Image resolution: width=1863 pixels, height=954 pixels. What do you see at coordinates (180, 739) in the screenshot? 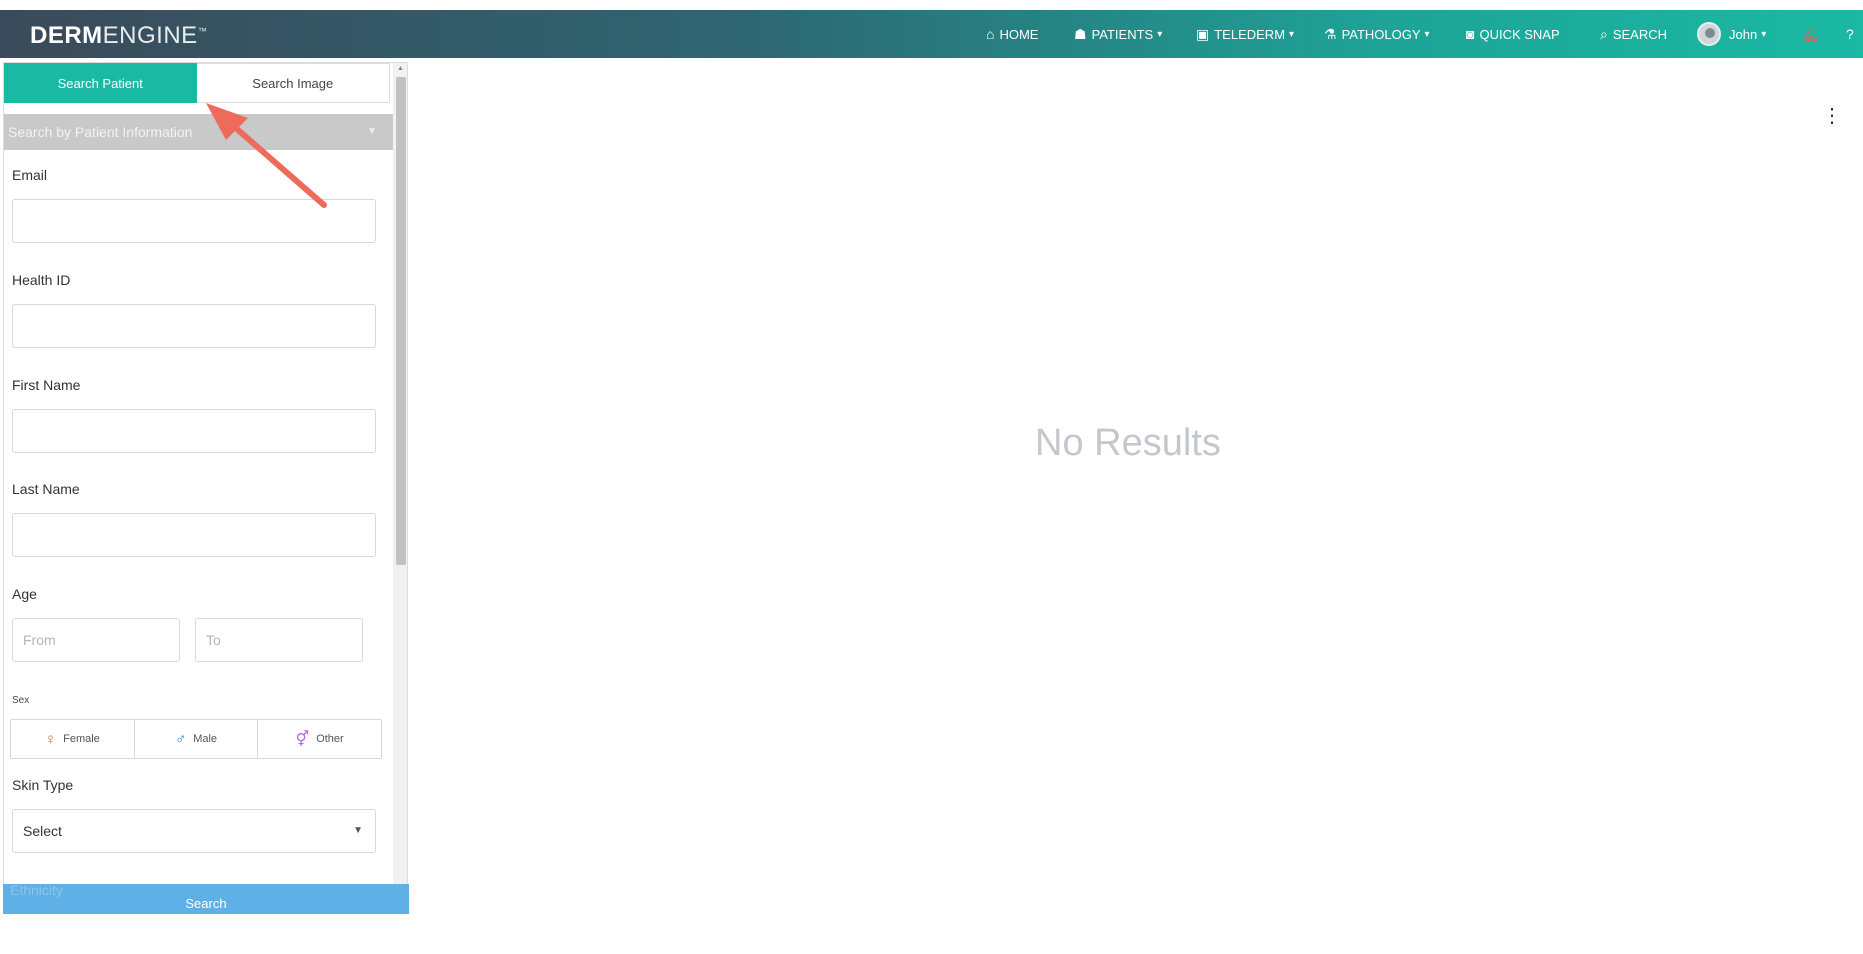
I see `male-figure-icon: ♂` at bounding box center [180, 739].